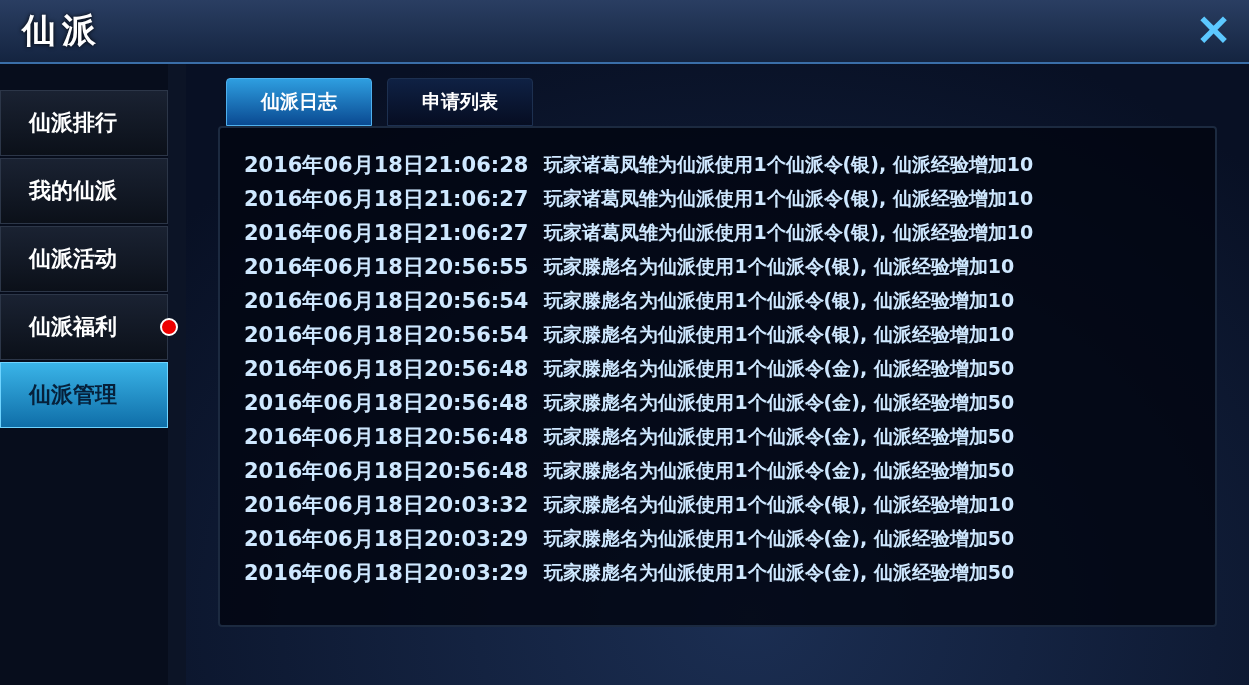 The width and height of the screenshot is (1249, 685). I want to click on sidebar-item: 仙派排行, so click(84, 123).